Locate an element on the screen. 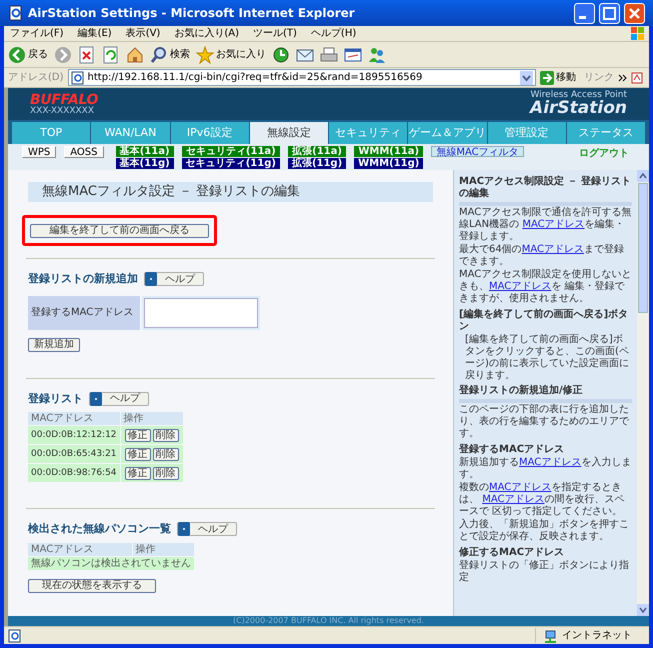 The image size is (653, 648). help-text: 最大で64個のMACアドレス まで登録できます。 is located at coordinates (542, 256).